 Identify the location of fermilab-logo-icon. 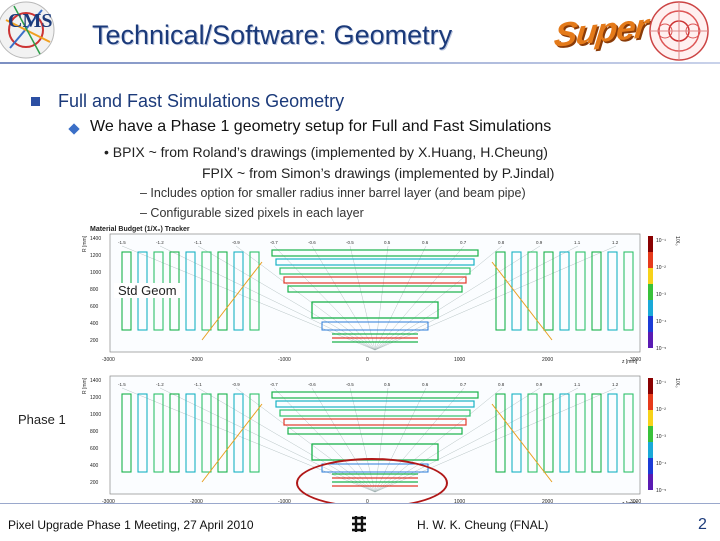
(359, 524).